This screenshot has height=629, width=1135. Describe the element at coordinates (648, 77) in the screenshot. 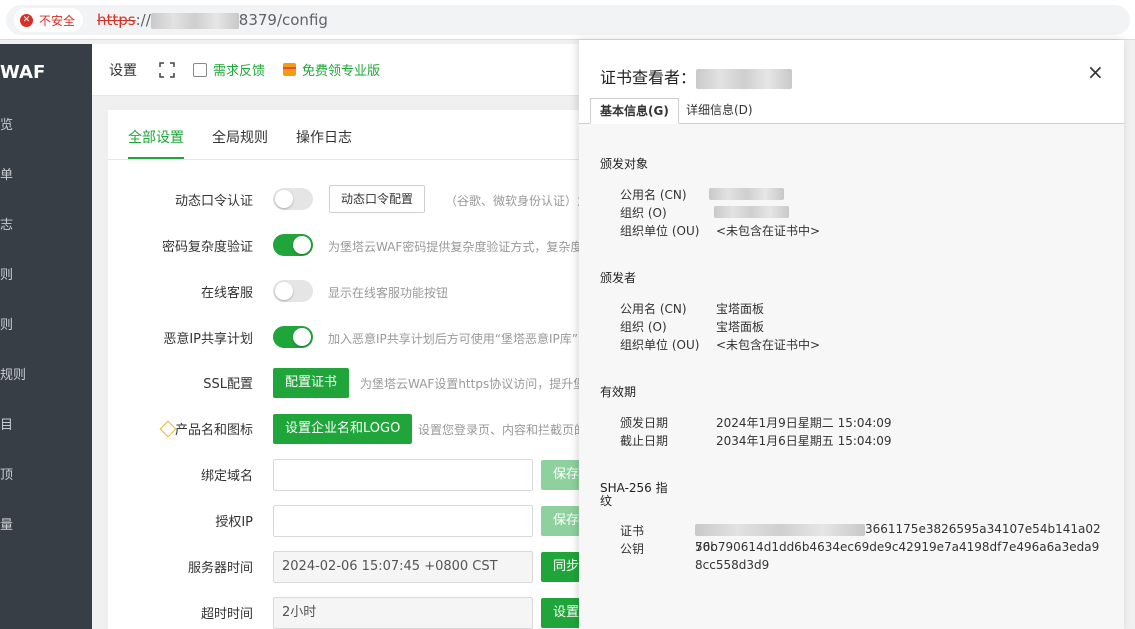

I see `dialog-title-text: 证书查看者：` at that location.